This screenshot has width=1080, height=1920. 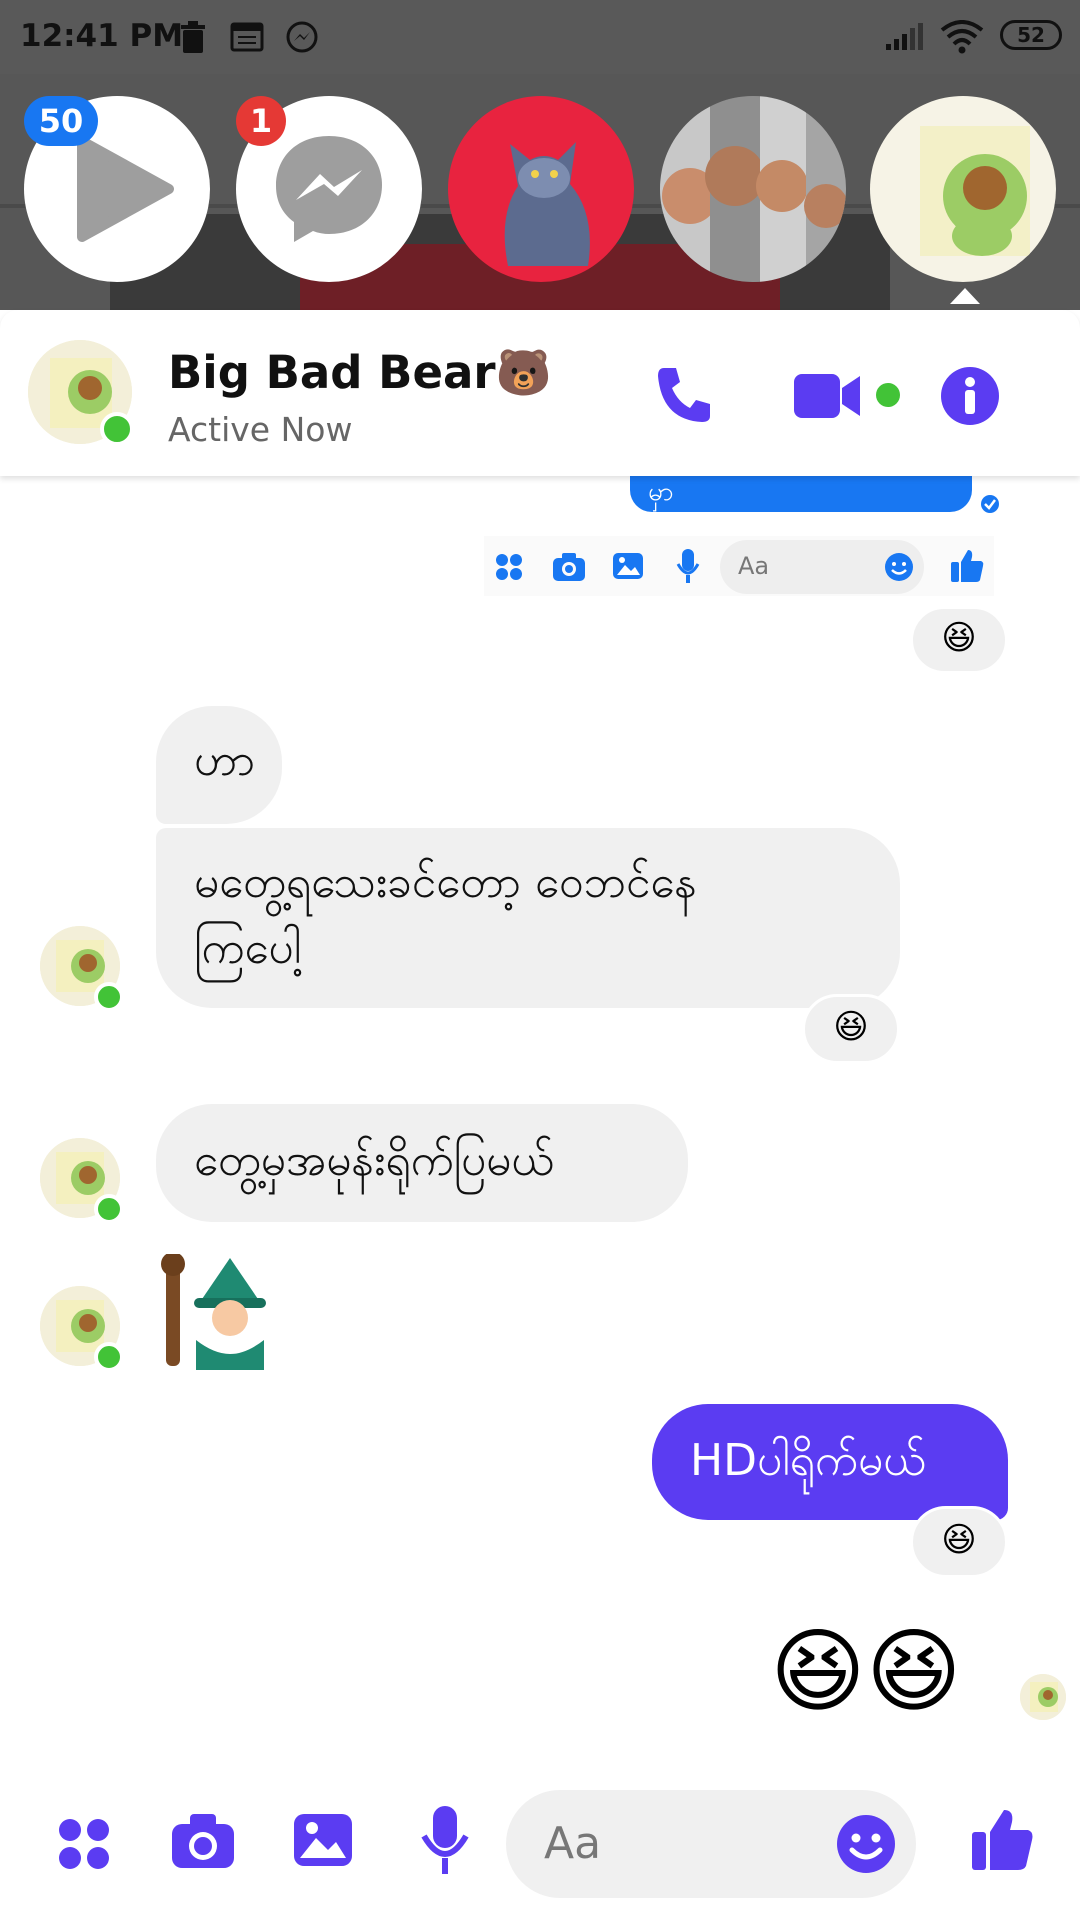 What do you see at coordinates (904, 36) in the screenshot?
I see `signal-icon` at bounding box center [904, 36].